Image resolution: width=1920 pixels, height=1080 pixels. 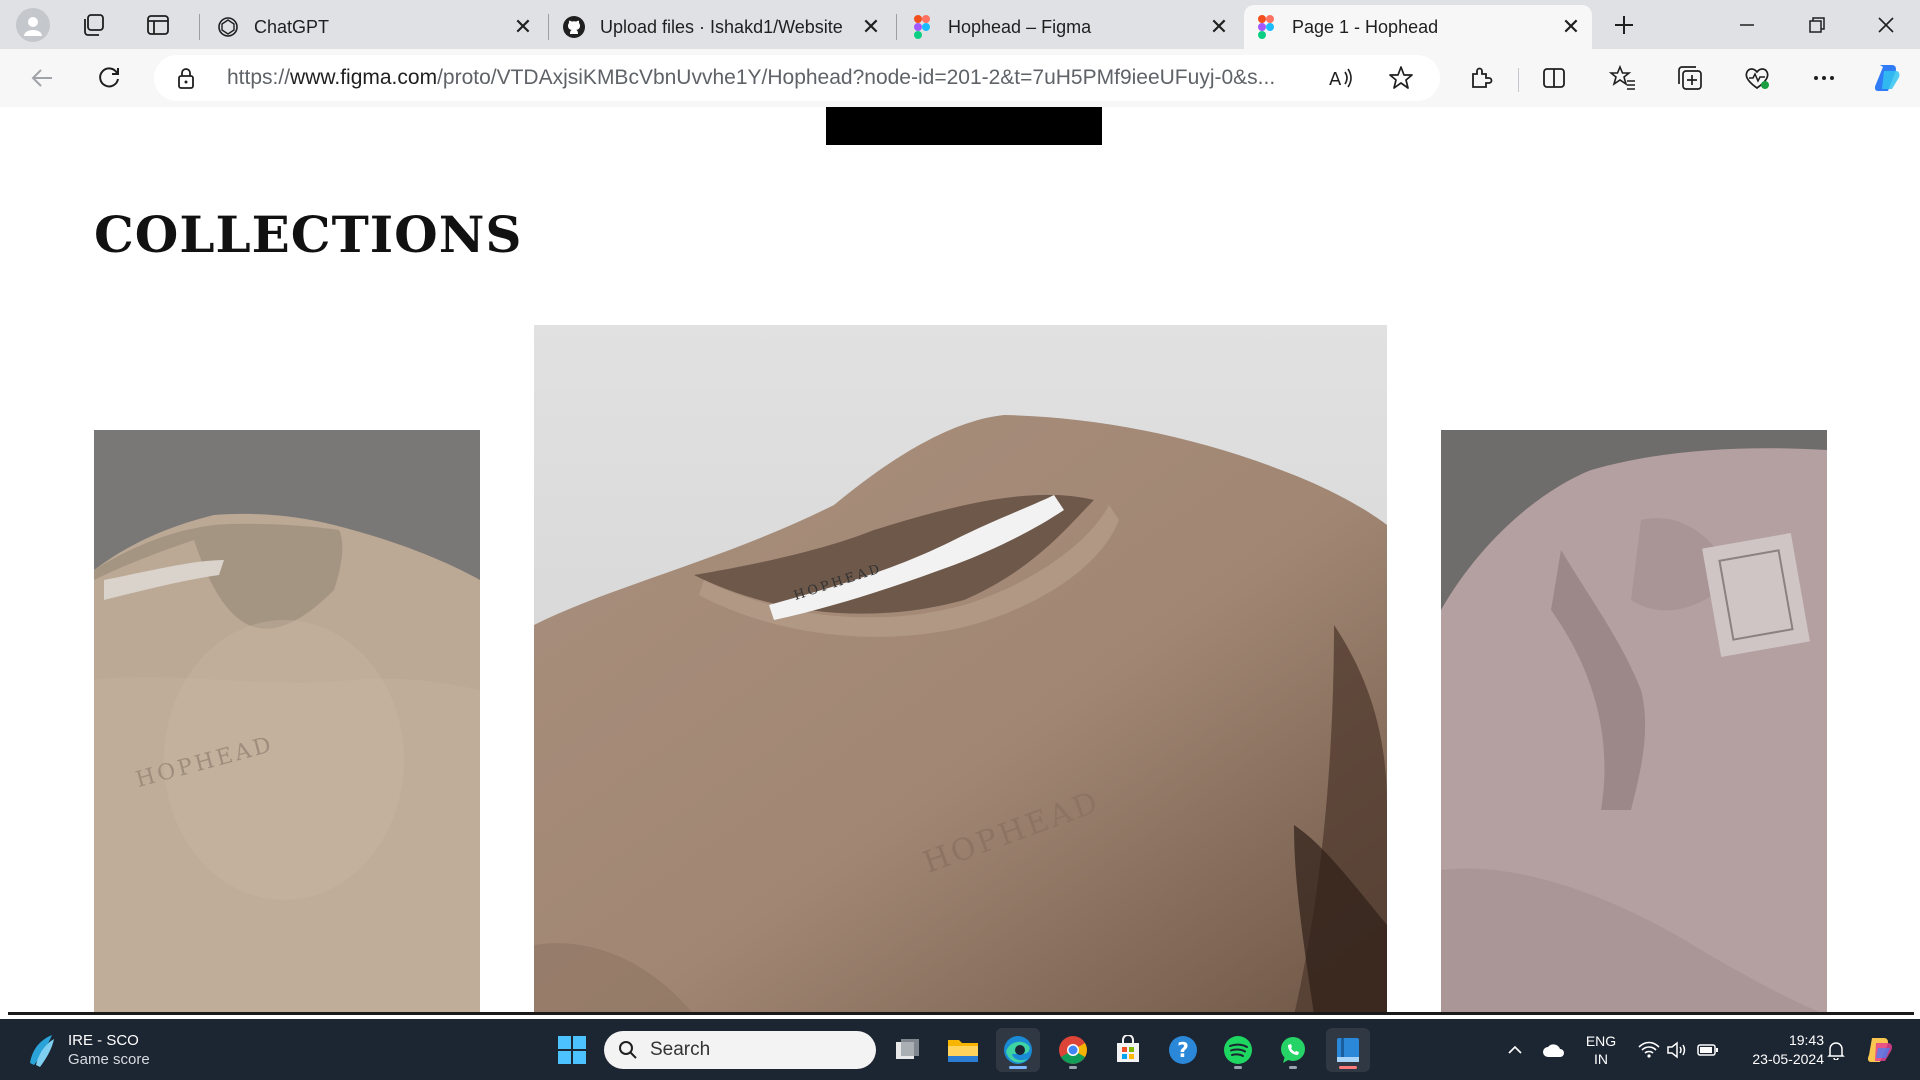 I want to click on edge-taskbar-button, so click(x=1018, y=1050).